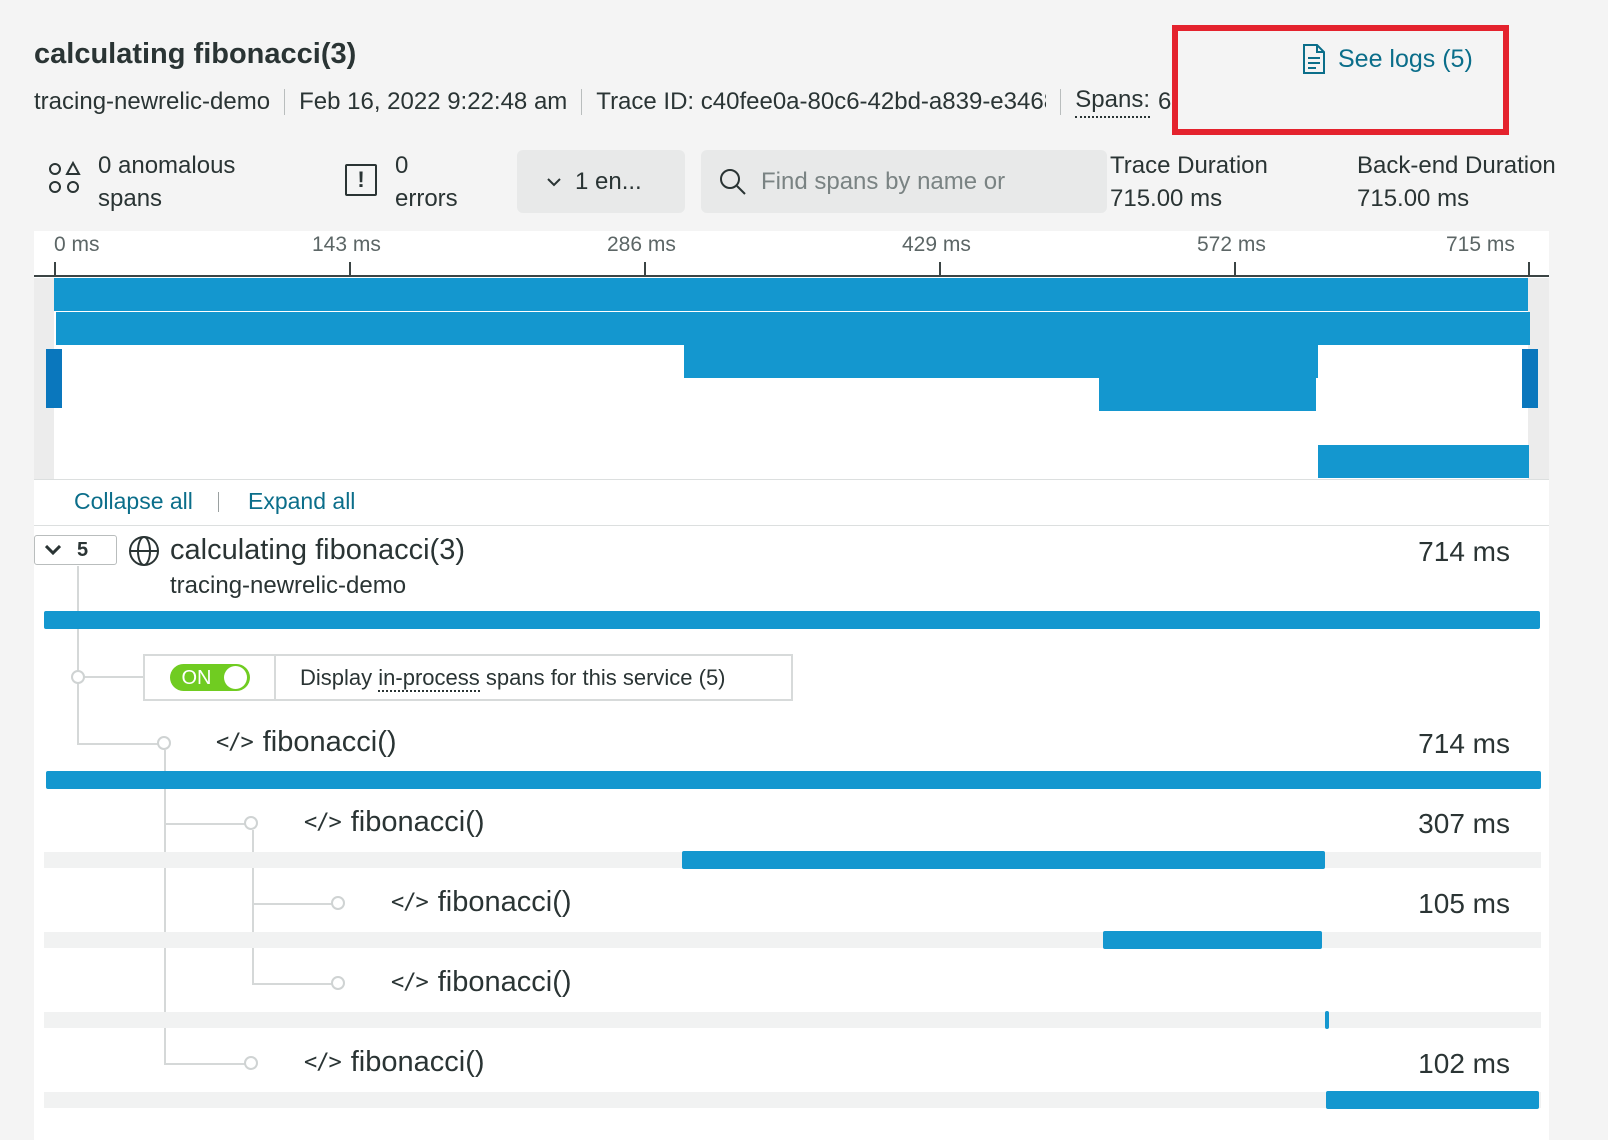  Describe the element at coordinates (1464, 903) in the screenshot. I see `span-duration: 105 ms` at that location.